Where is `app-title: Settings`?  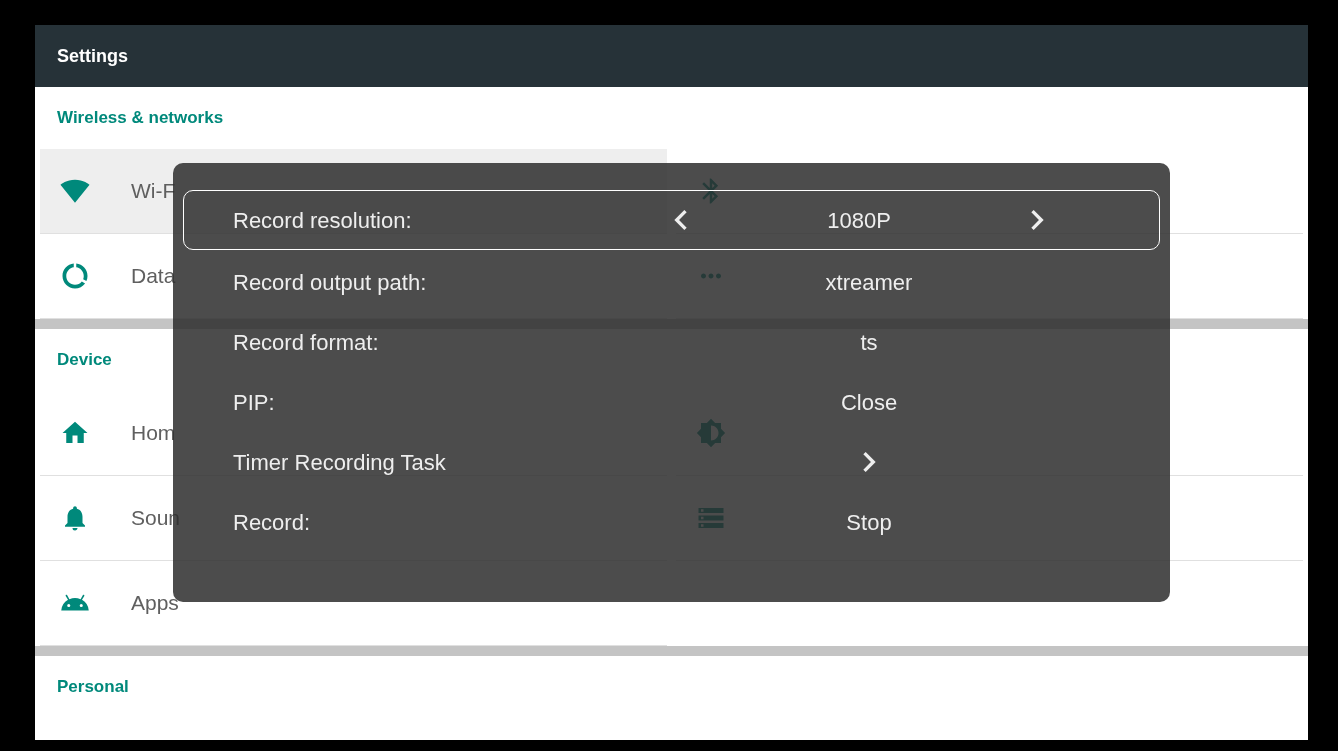
app-title: Settings is located at coordinates (92, 56).